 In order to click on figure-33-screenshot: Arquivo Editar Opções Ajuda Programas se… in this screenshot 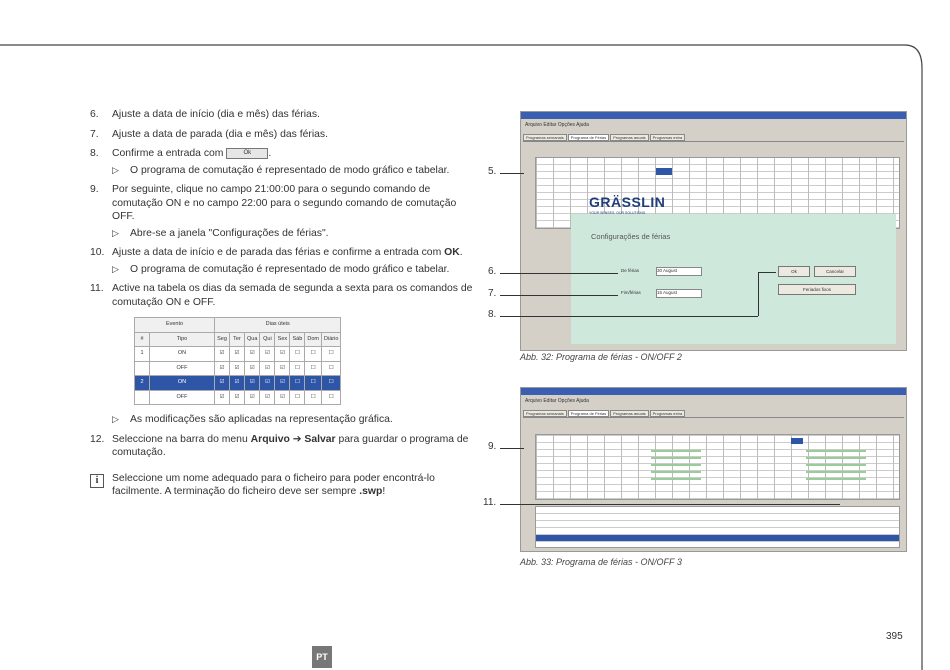, I will do `click(713, 469)`.